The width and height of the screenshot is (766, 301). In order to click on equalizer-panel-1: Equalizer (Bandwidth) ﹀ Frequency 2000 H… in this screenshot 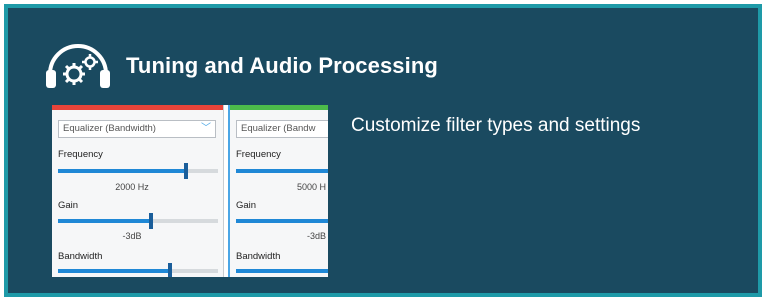, I will do `click(138, 191)`.